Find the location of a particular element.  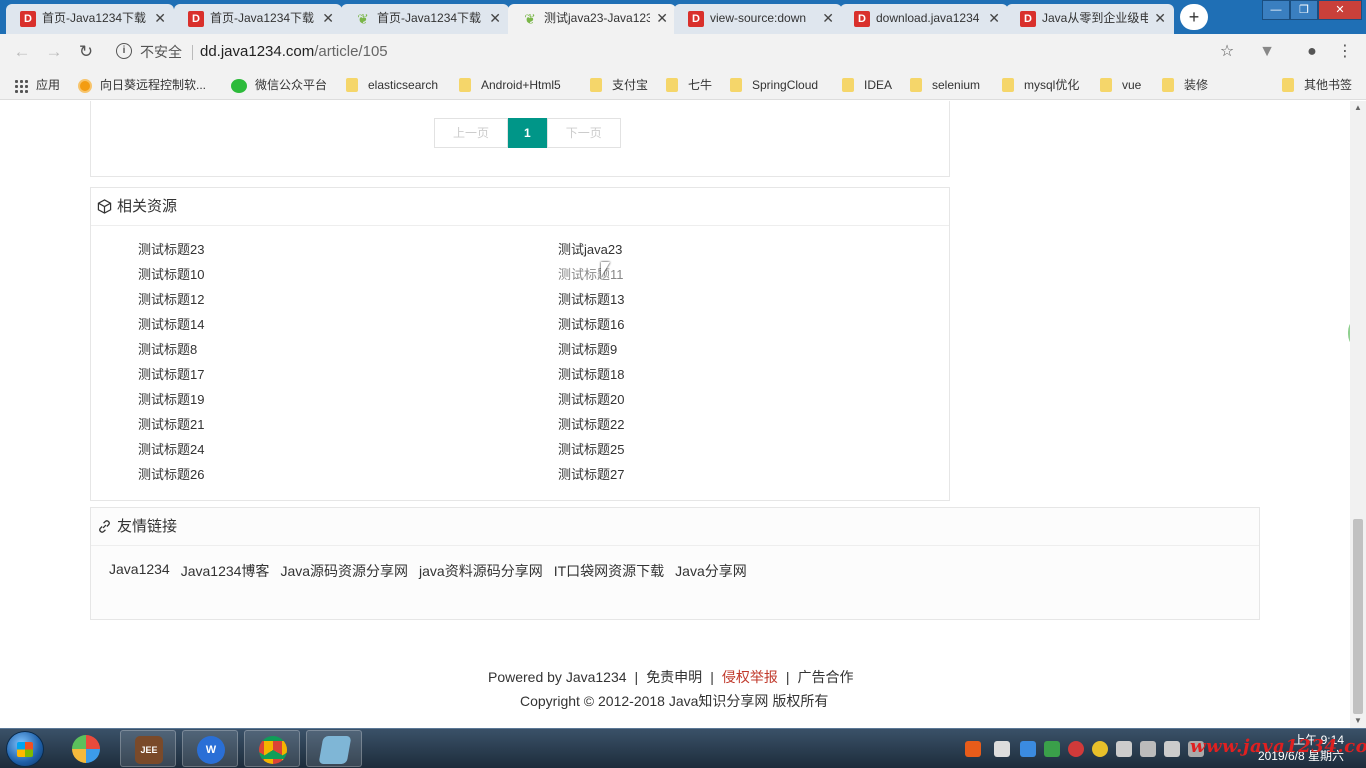

scroll-up-icon: ▲ is located at coordinates (1358, 108).